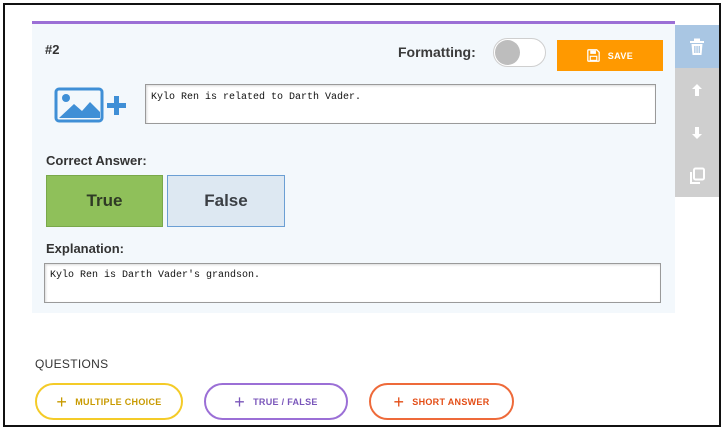  What do you see at coordinates (352, 283) in the screenshot?
I see `explanation-input: Kylo Ren is Darth Vader's grandson.` at bounding box center [352, 283].